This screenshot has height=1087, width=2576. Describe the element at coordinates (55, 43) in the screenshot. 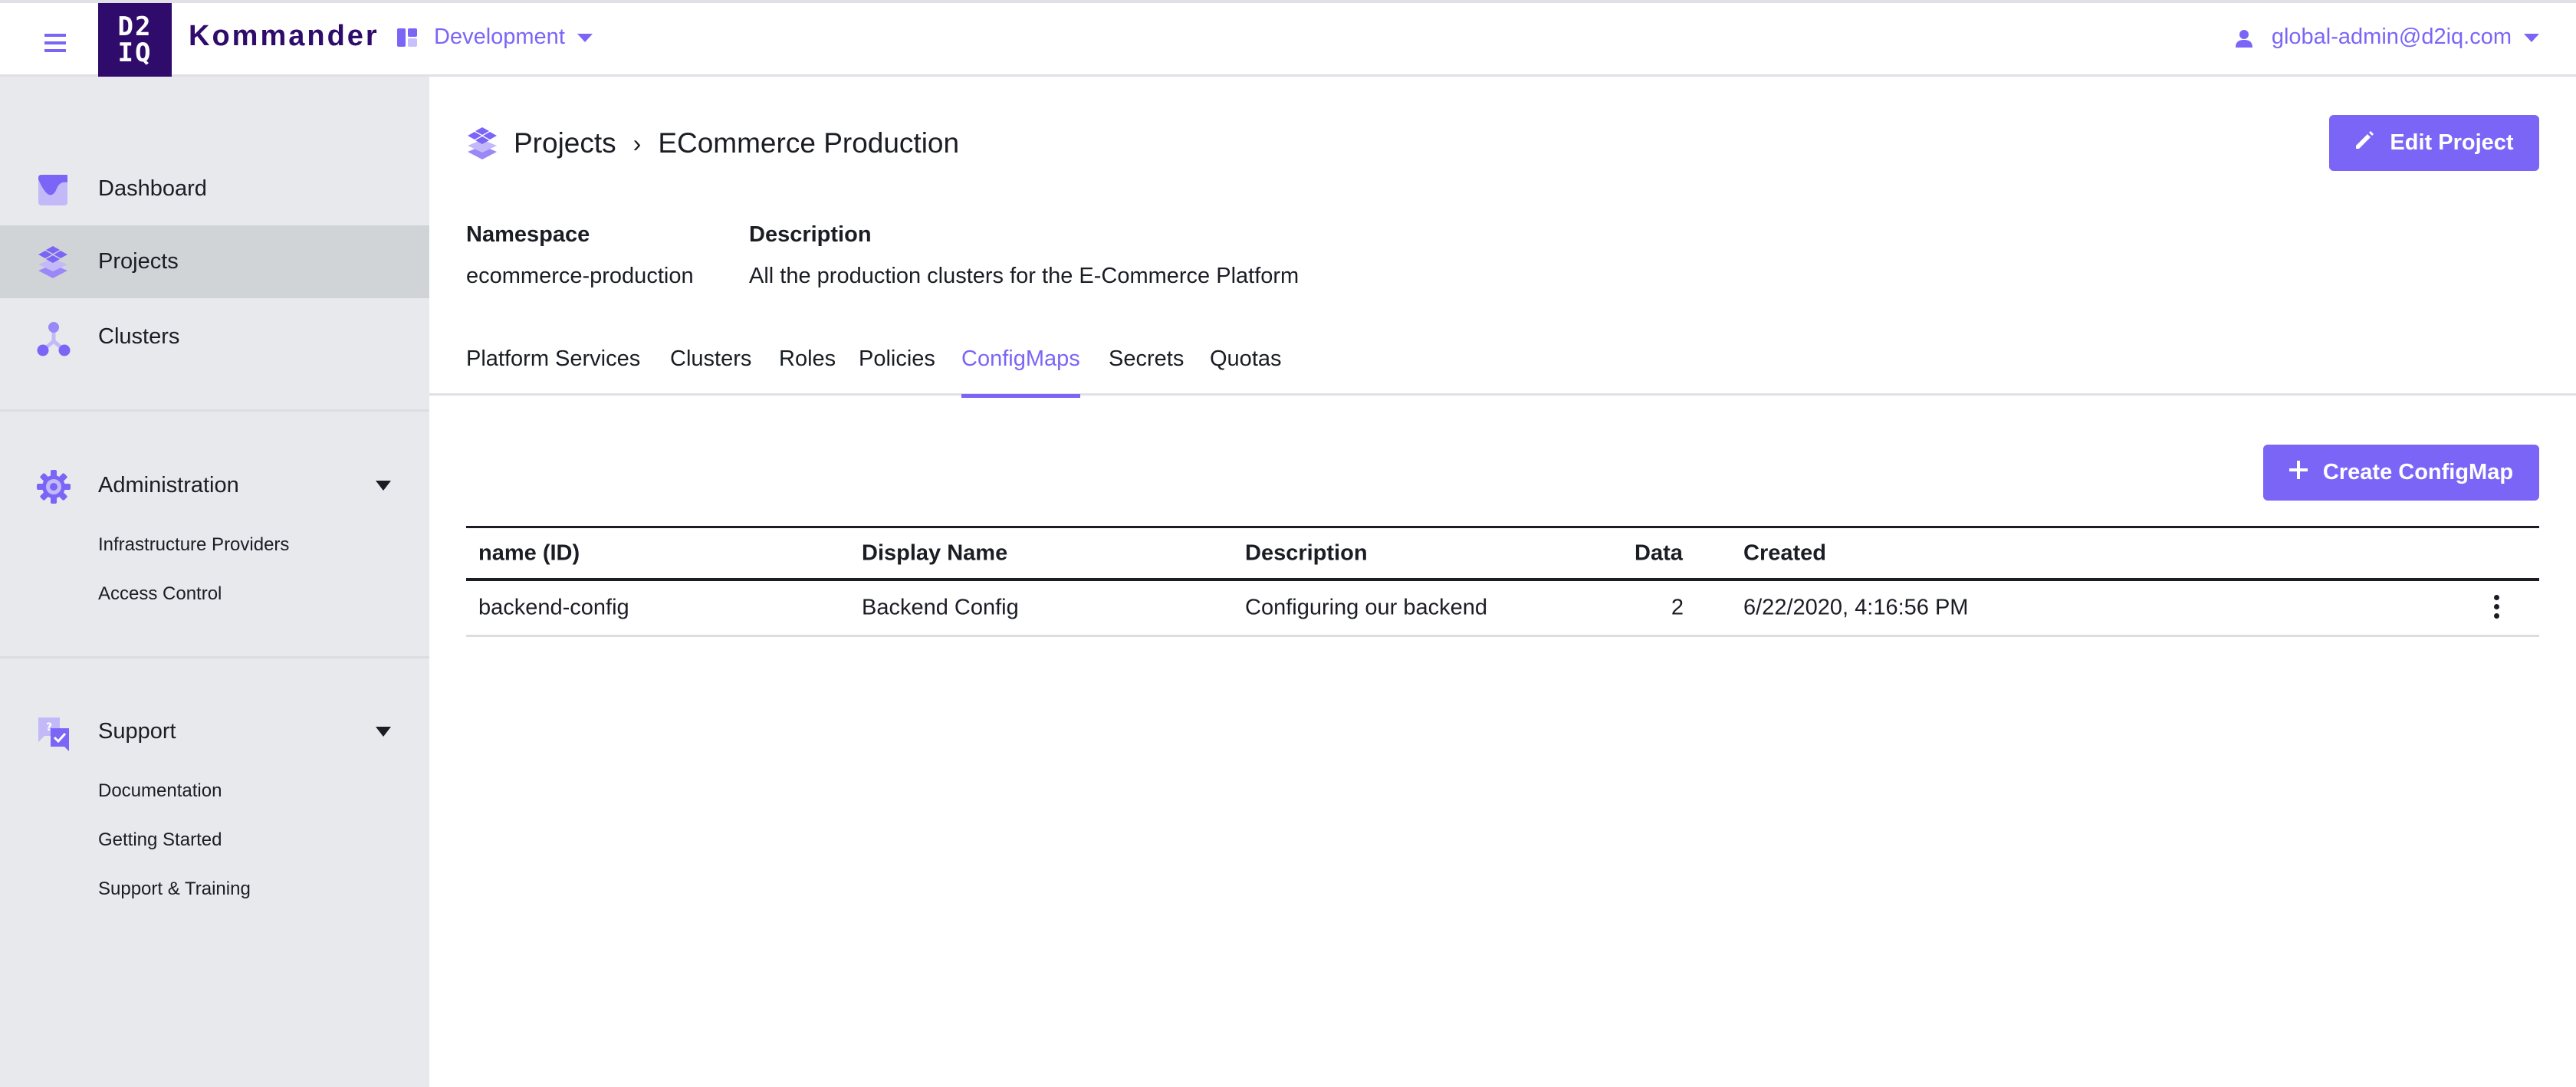

I see `hamburger-menu-icon` at that location.